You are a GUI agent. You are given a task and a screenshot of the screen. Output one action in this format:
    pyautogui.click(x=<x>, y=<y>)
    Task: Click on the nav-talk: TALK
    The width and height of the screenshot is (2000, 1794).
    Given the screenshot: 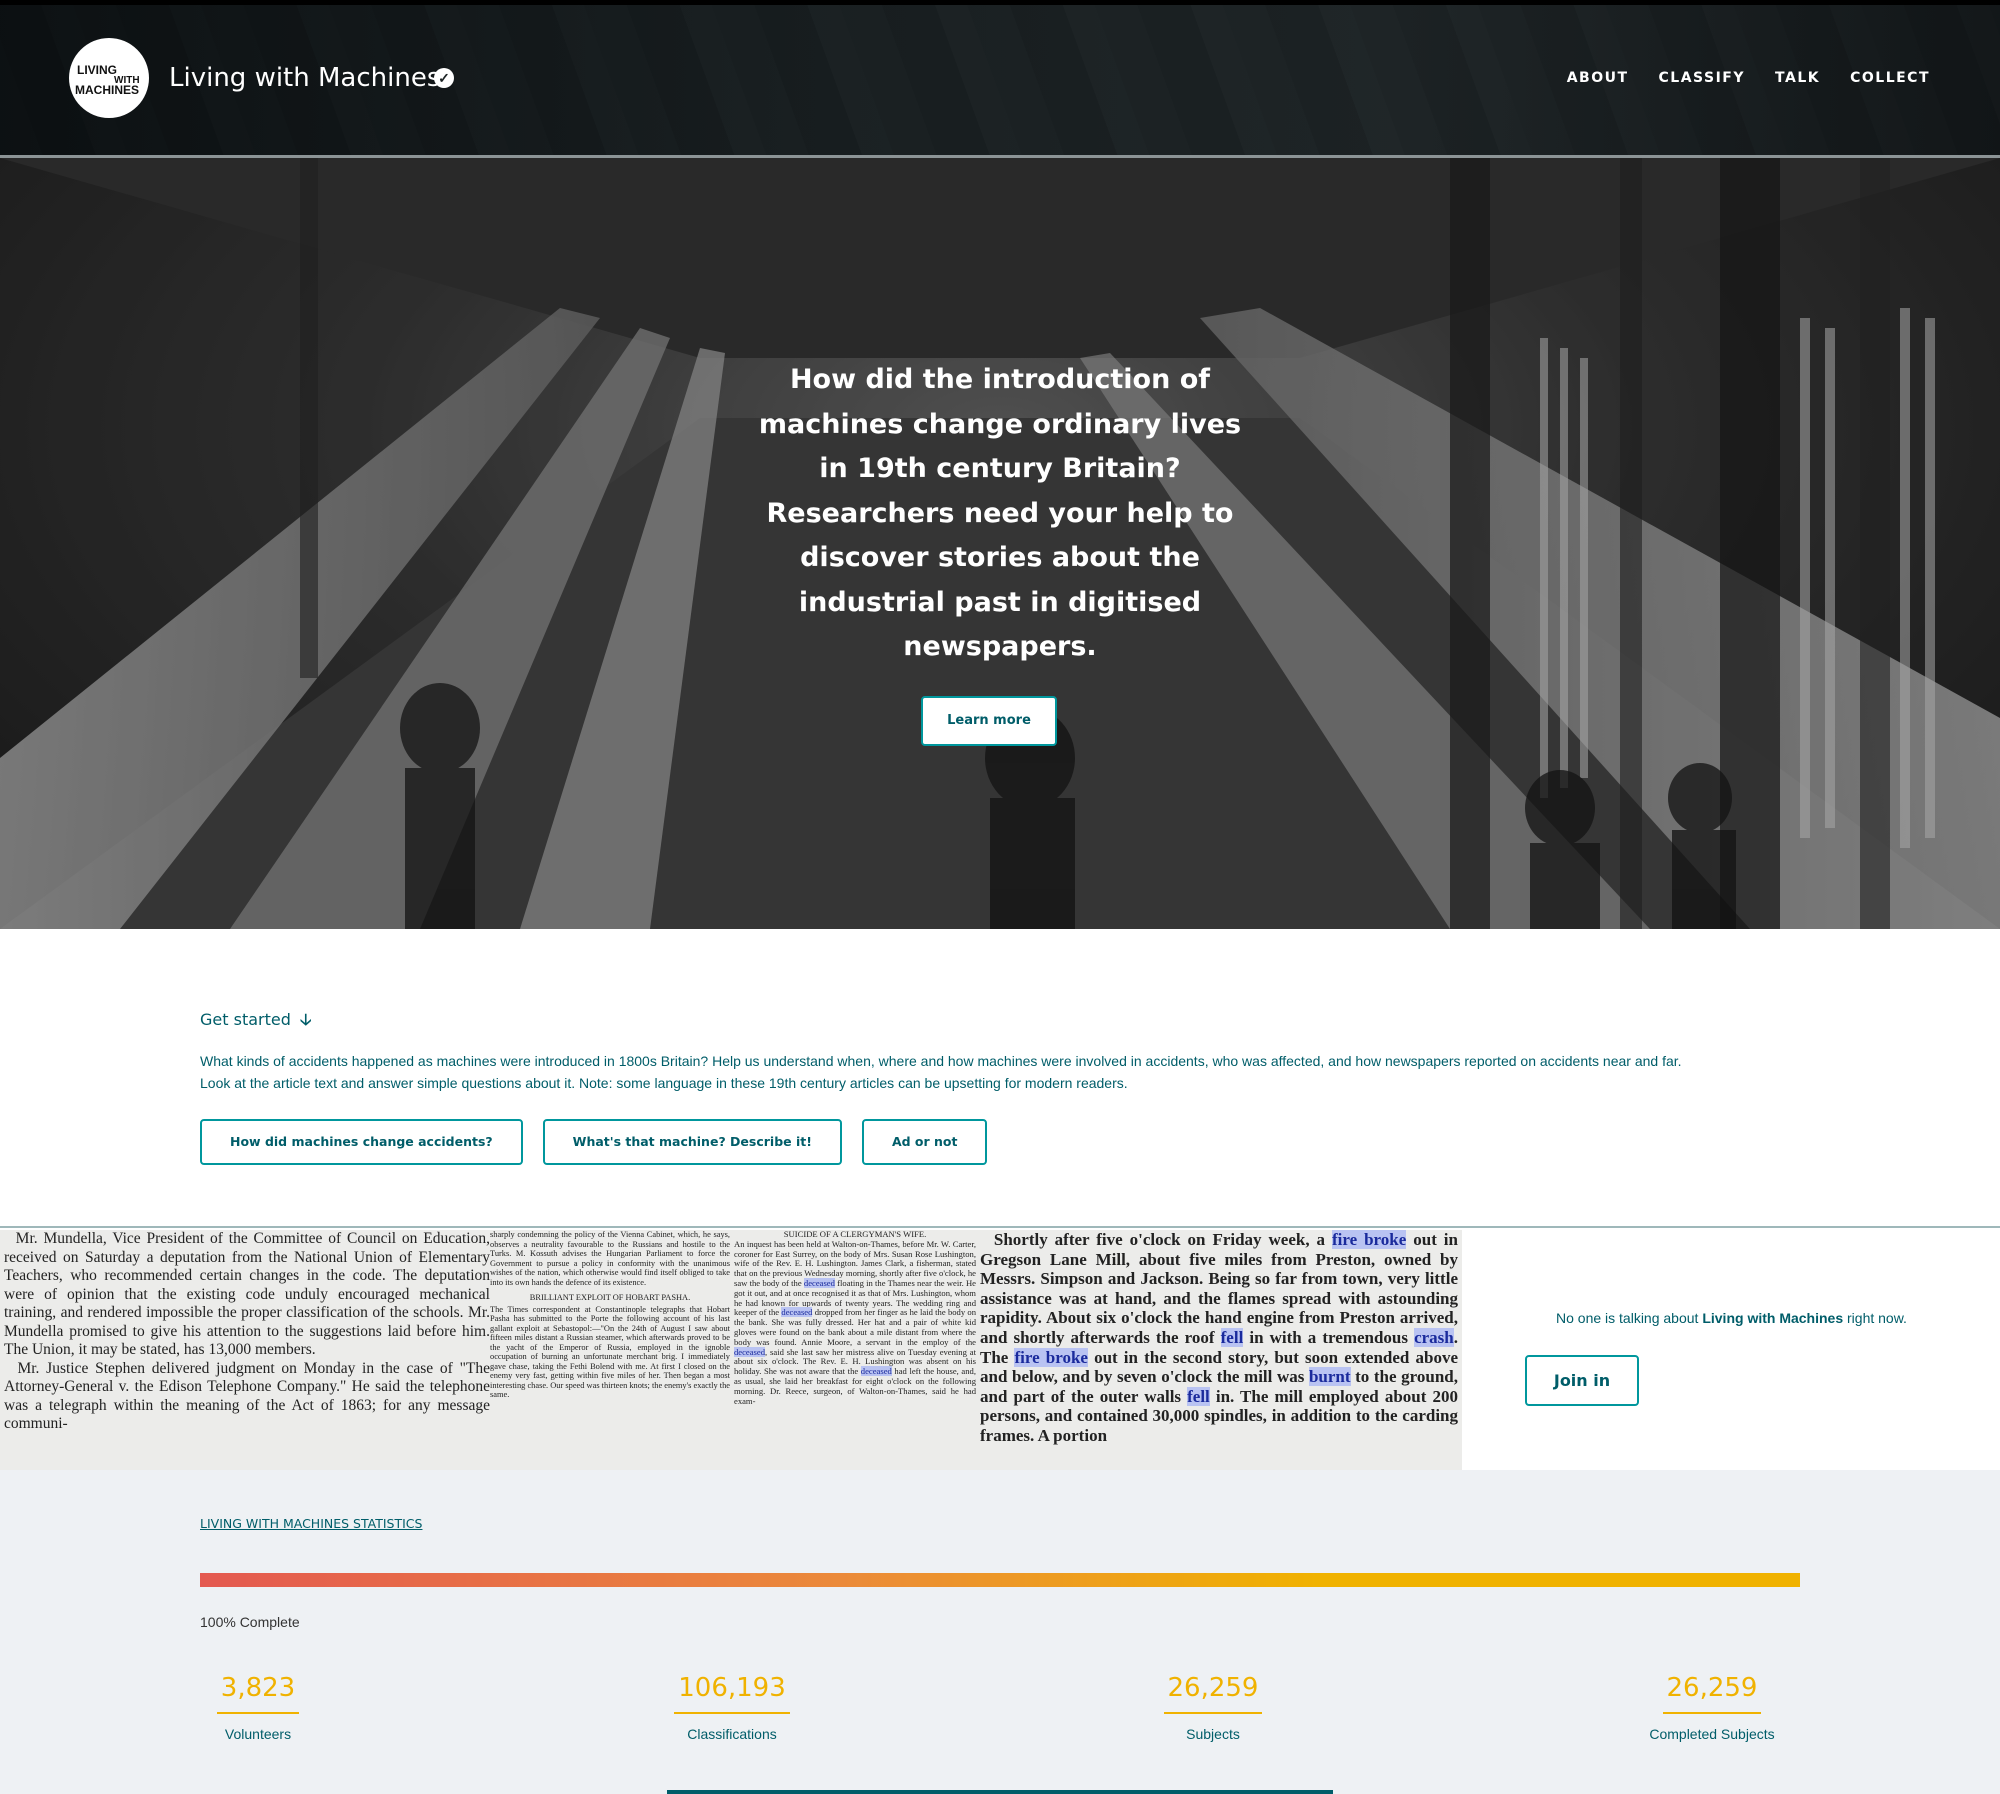 What is the action you would take?
    pyautogui.click(x=1797, y=78)
    